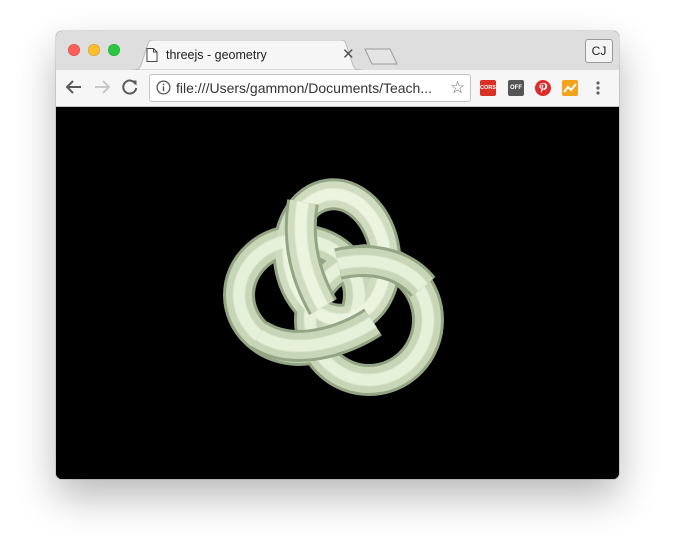  Describe the element at coordinates (163, 87) in the screenshot. I see `info-icon` at that location.